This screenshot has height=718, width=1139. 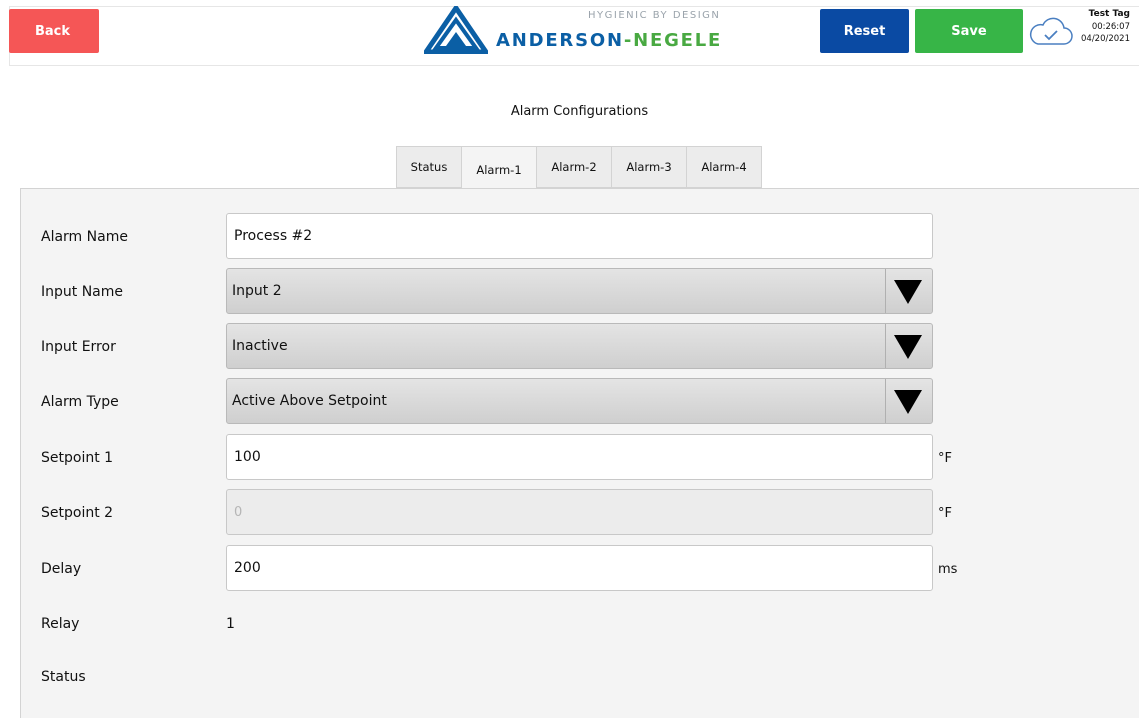 I want to click on logo-triangle-icon, so click(x=456, y=30).